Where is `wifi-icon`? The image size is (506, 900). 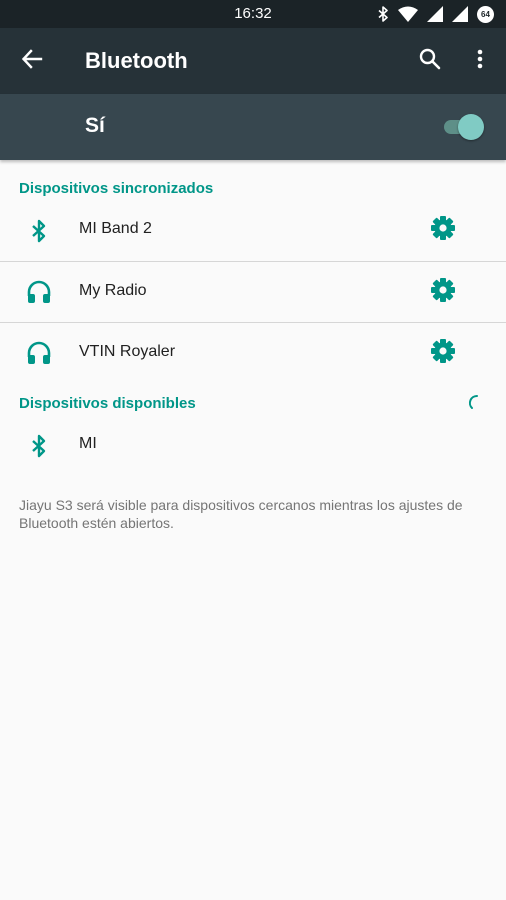 wifi-icon is located at coordinates (408, 14).